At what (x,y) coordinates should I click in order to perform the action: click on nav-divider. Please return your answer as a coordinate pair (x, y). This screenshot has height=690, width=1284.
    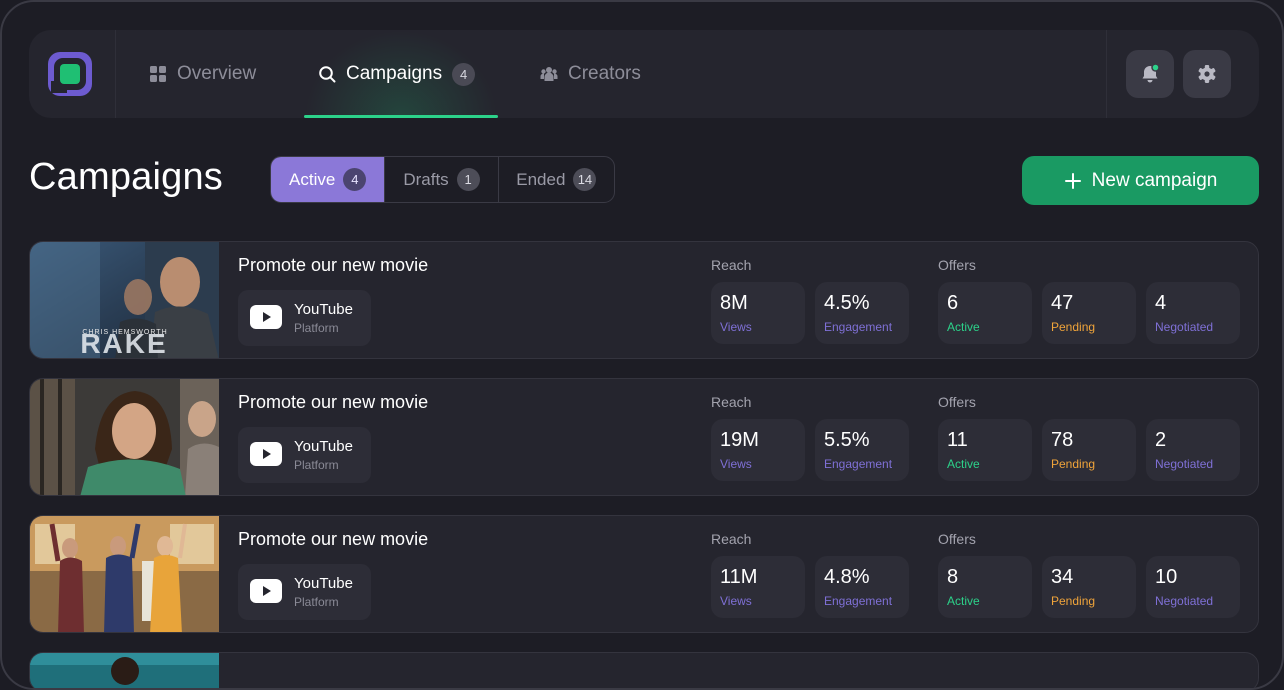
    Looking at the image, I should click on (1106, 74).